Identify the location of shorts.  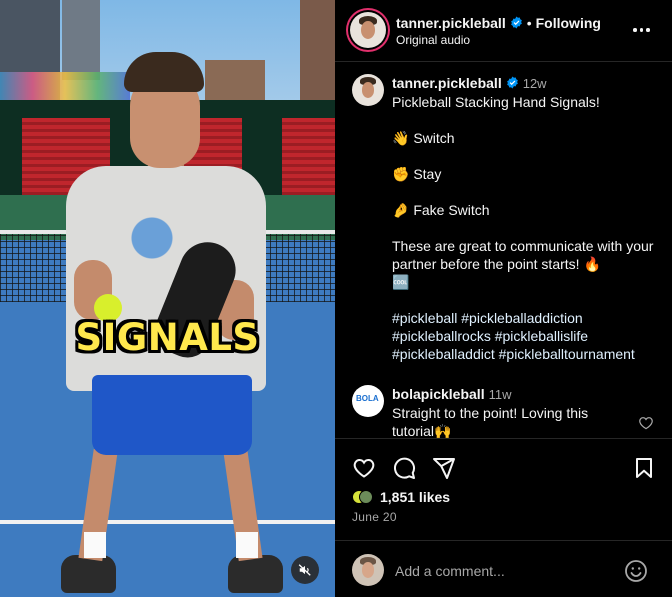
(172, 415).